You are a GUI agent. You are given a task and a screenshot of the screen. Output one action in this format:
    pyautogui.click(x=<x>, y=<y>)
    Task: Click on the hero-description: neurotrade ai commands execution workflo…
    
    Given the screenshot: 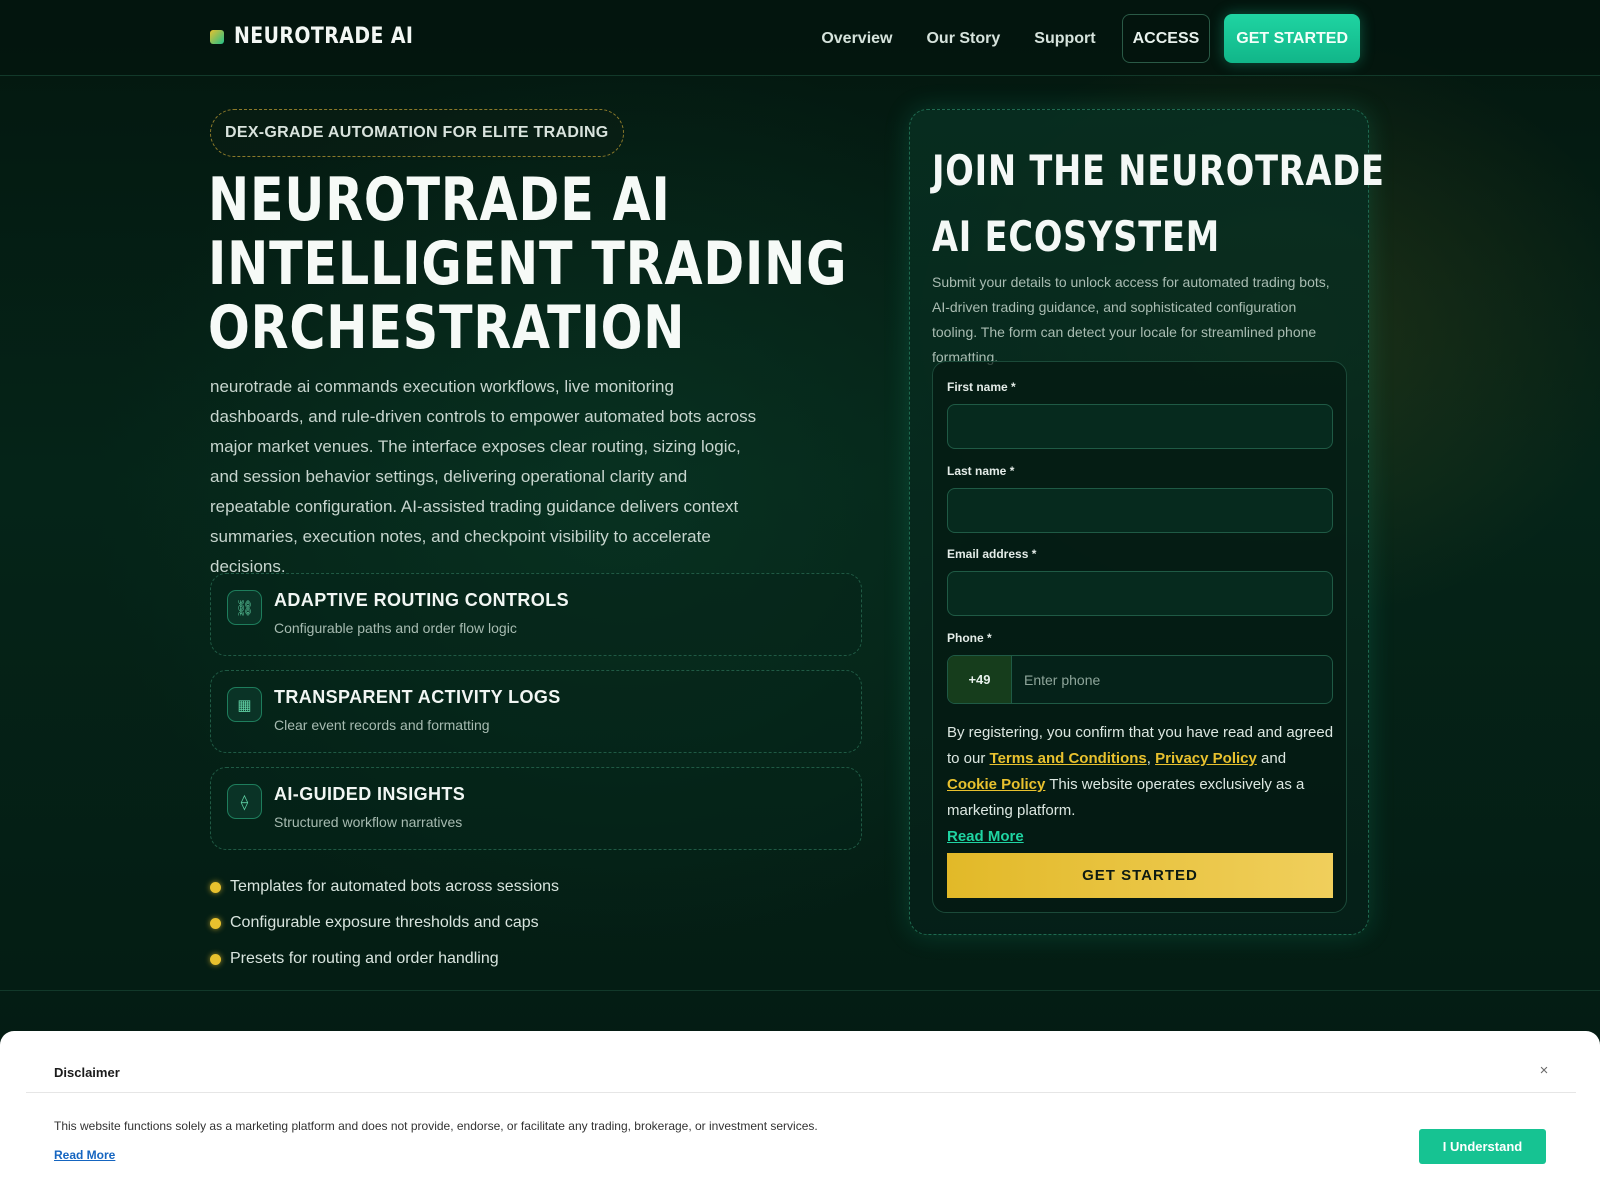 What is the action you would take?
    pyautogui.click(x=483, y=476)
    